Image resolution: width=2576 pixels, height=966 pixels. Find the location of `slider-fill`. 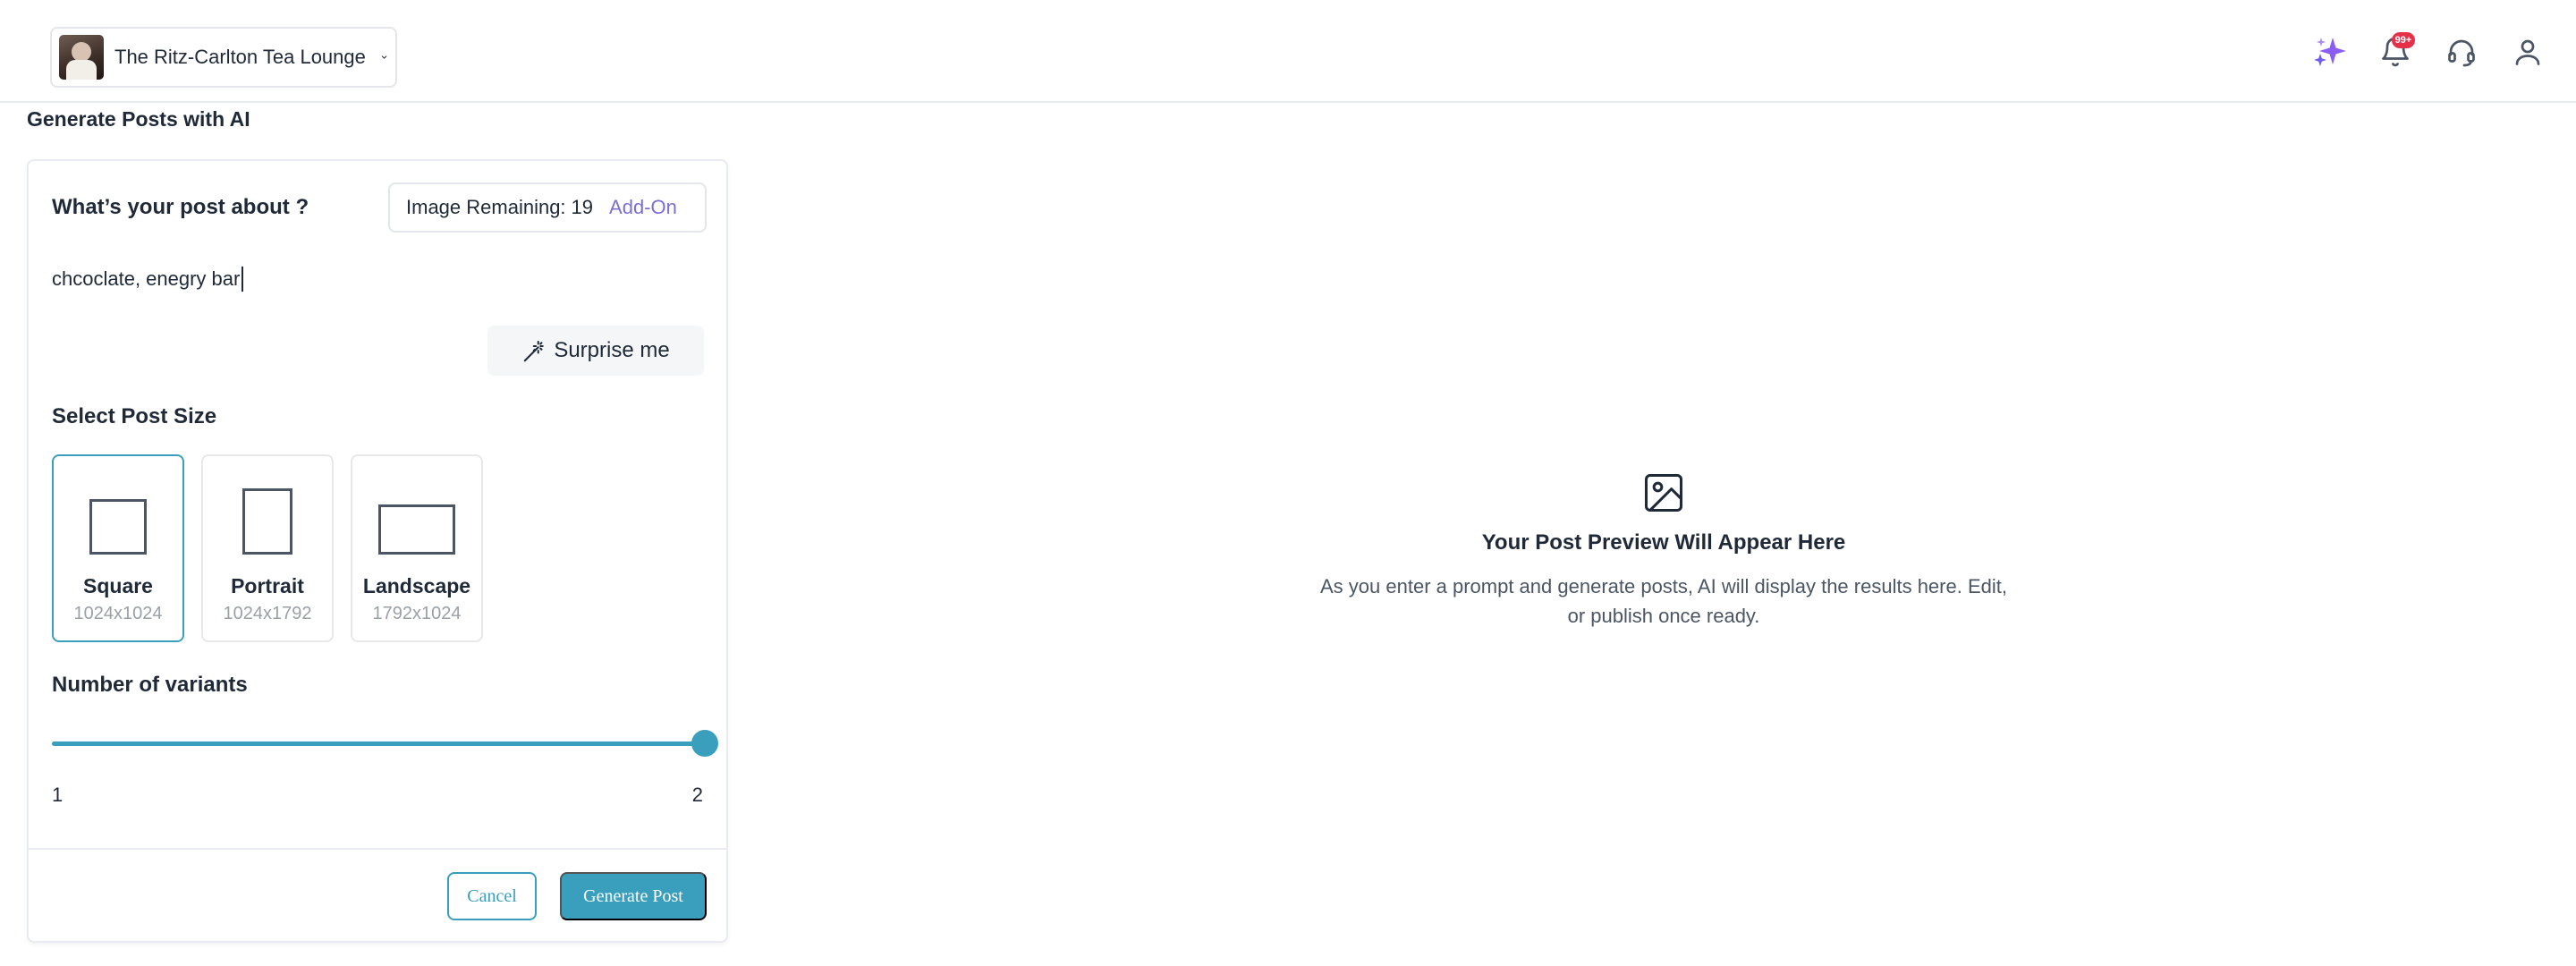

slider-fill is located at coordinates (378, 743).